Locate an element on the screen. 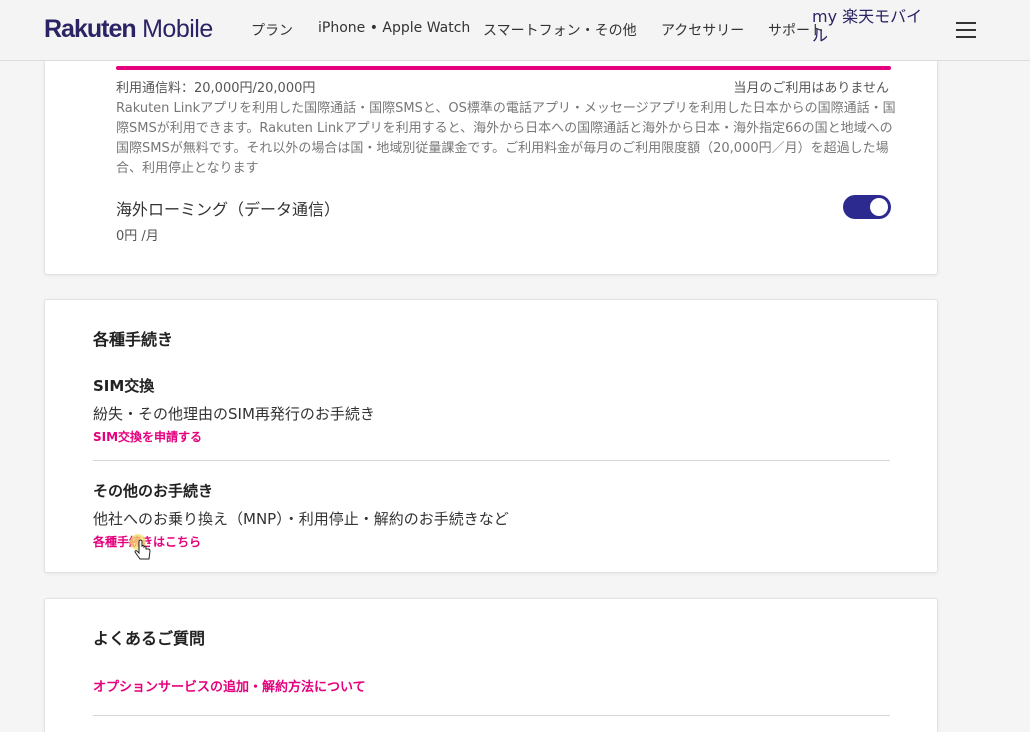 This screenshot has height=732, width=1030. hamburger-icon is located at coordinates (966, 30).